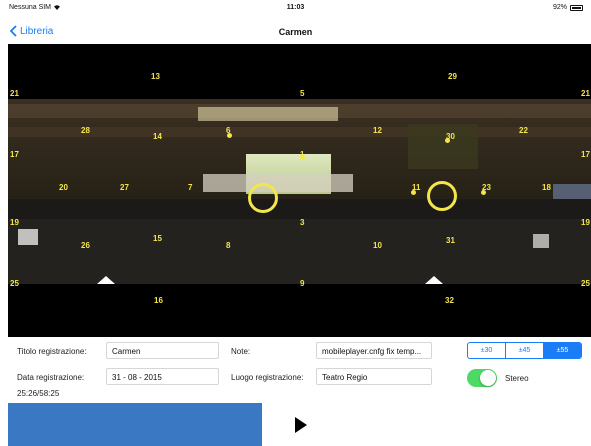 This screenshot has height=446, width=591. I want to click on segment-45: ±45, so click(525, 350).